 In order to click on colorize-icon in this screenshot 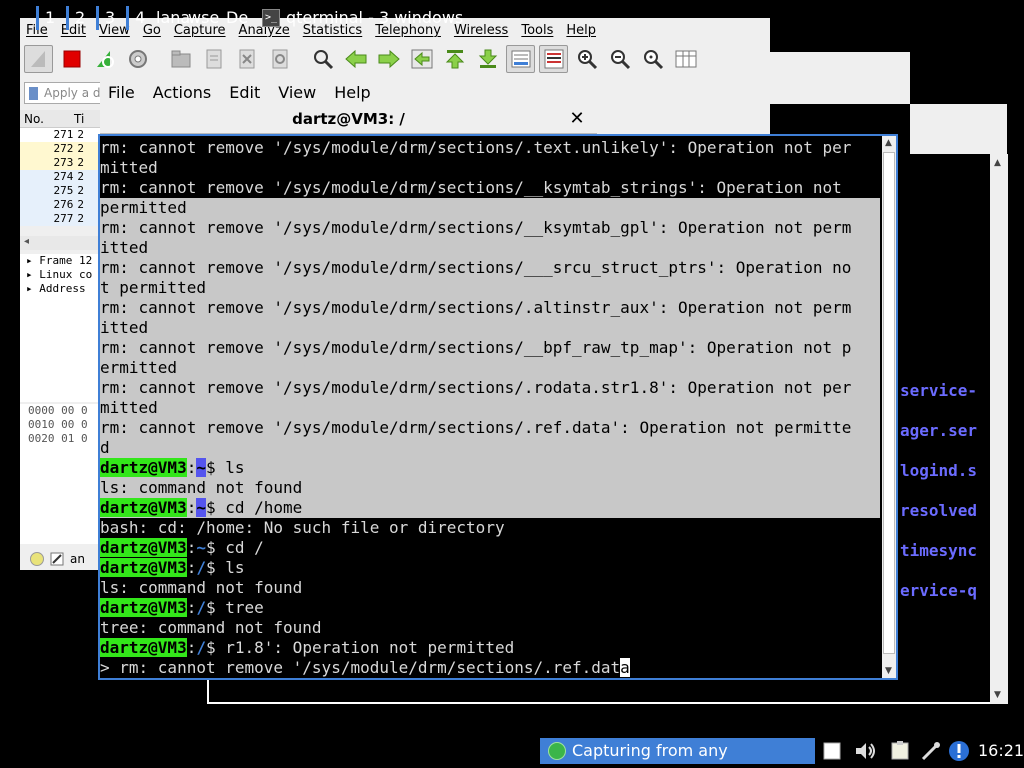, I will do `click(553, 59)`.